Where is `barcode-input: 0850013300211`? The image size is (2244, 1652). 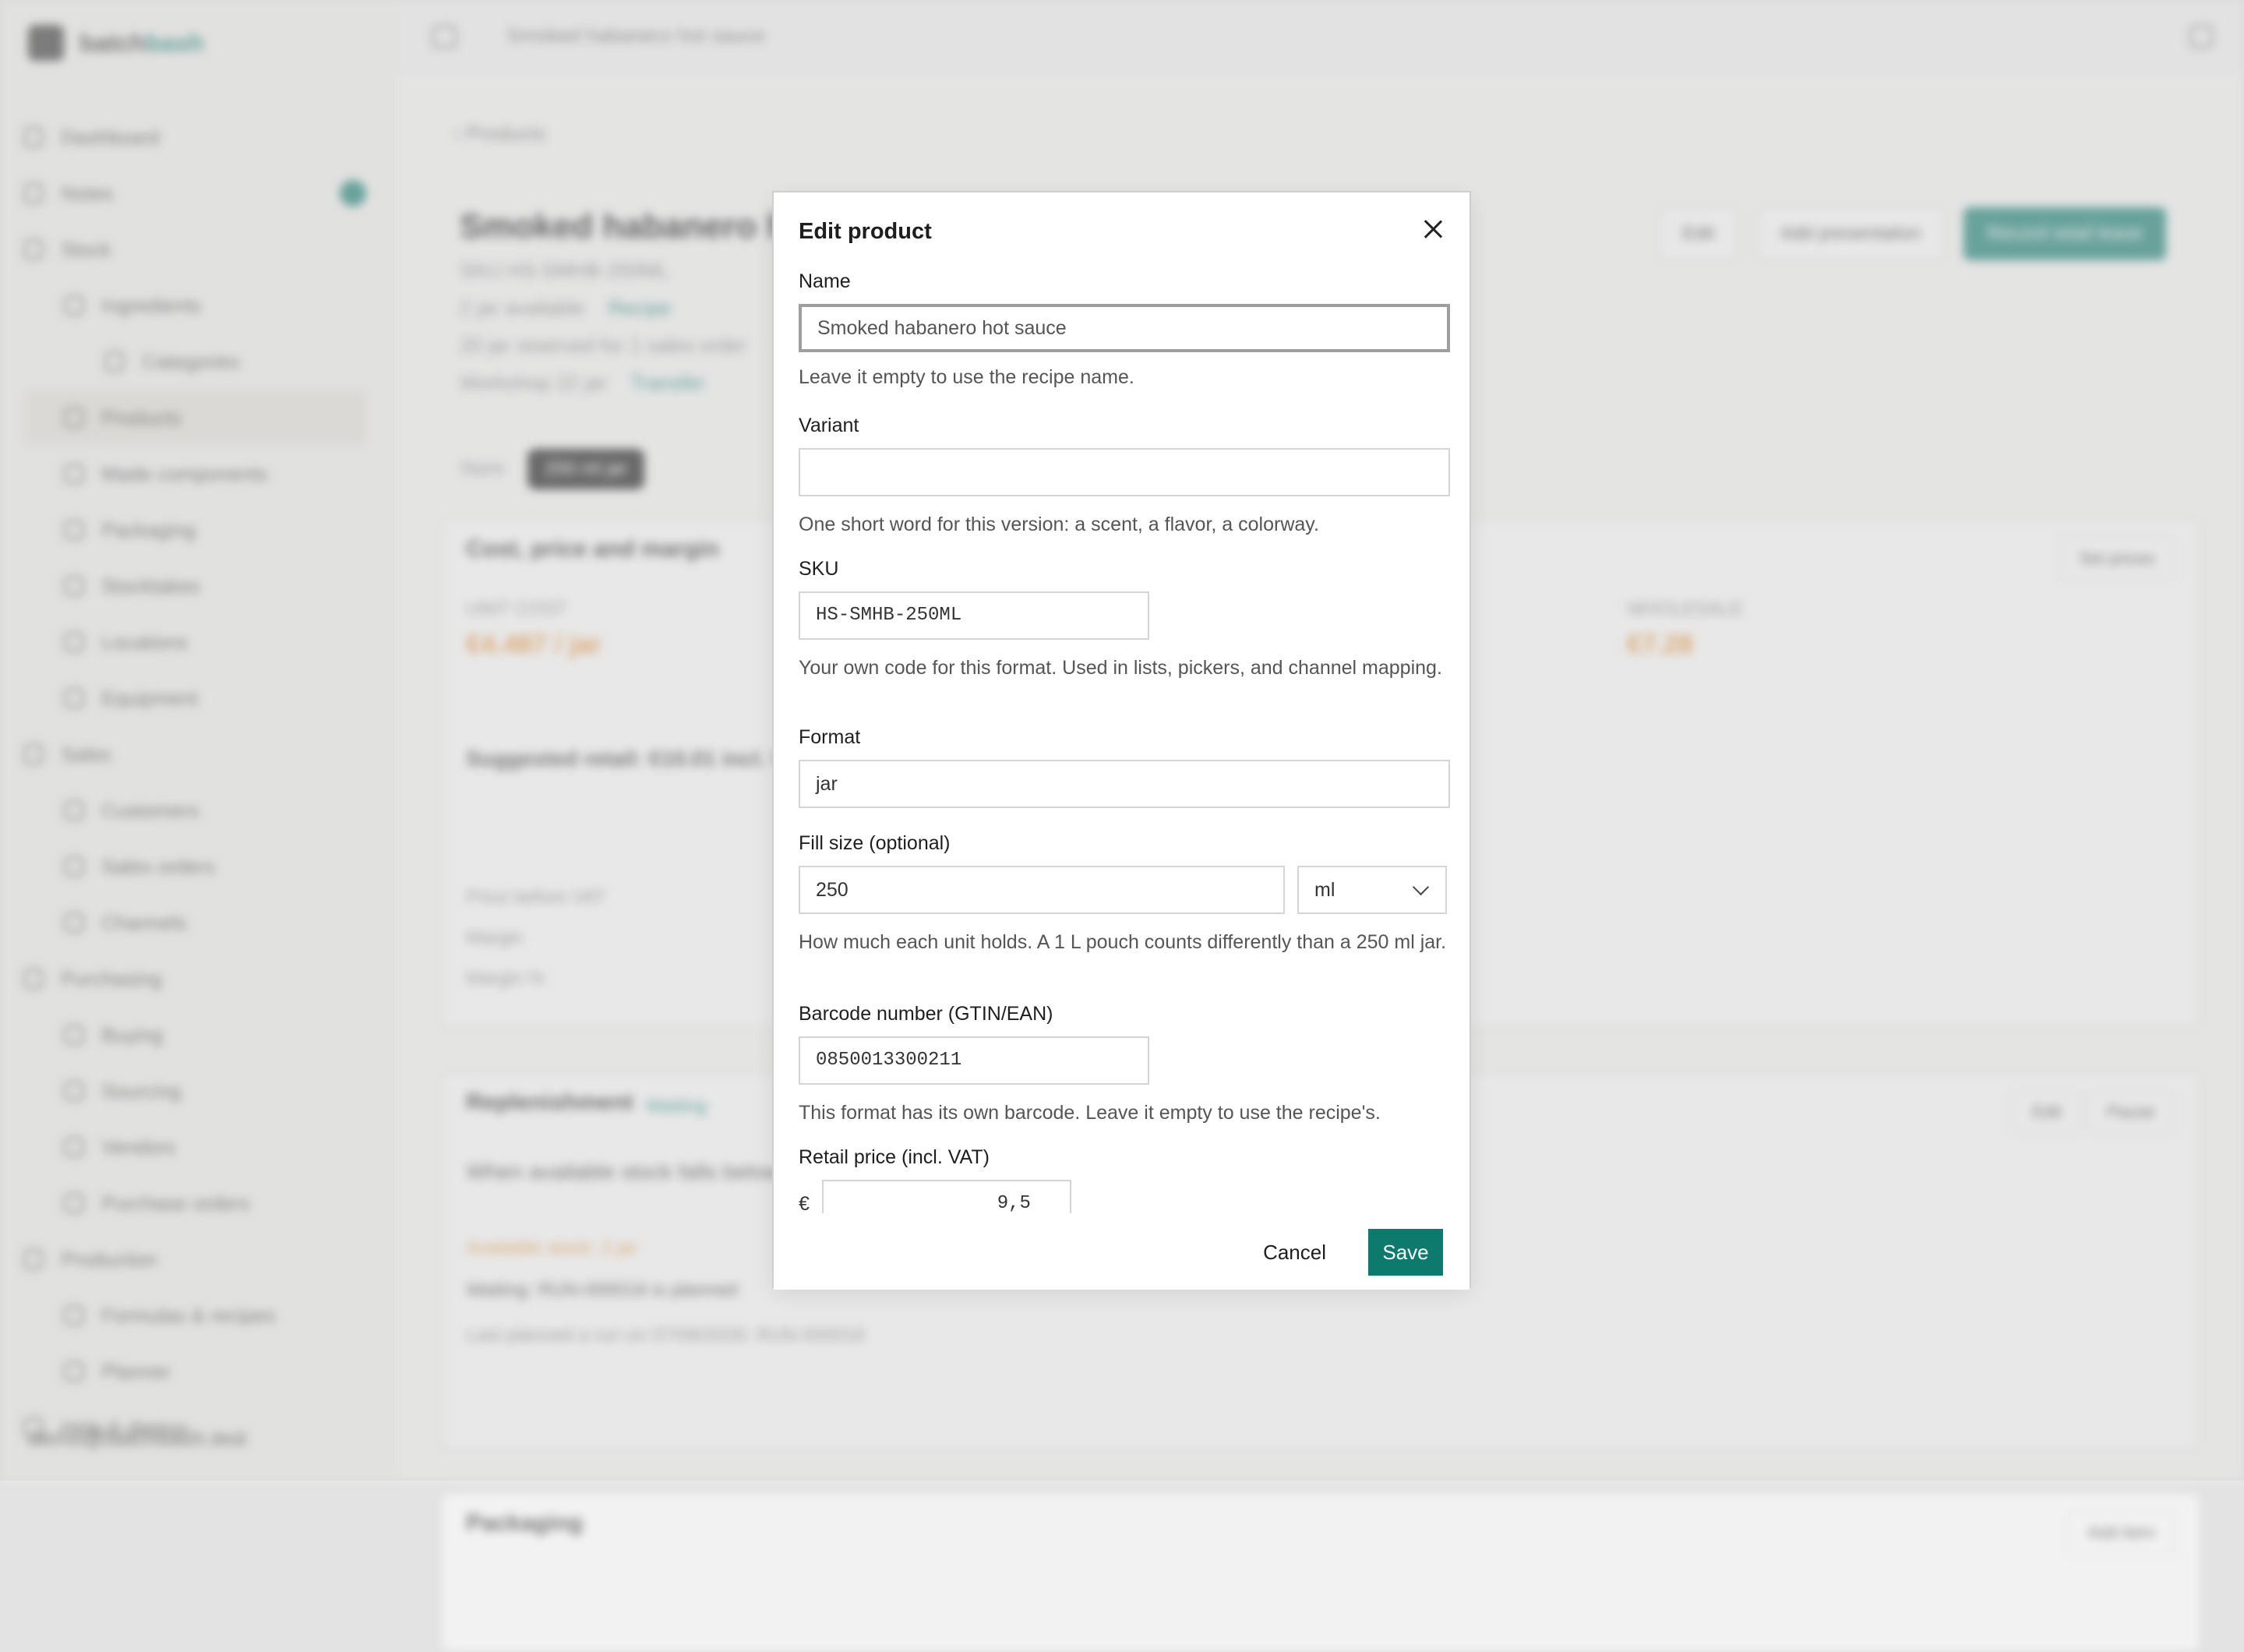
barcode-input: 0850013300211 is located at coordinates (974, 1061).